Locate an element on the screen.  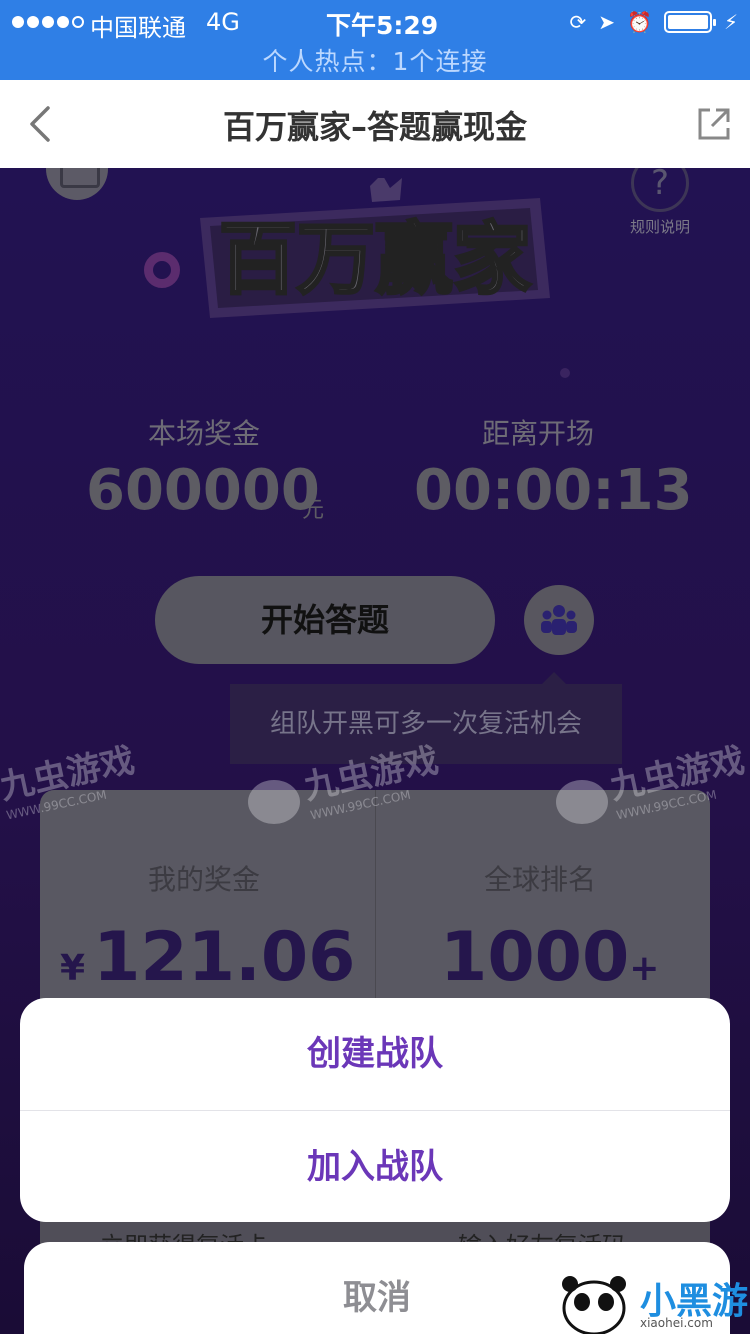
logo-text: 百万赢家 is located at coordinates (375, 260).